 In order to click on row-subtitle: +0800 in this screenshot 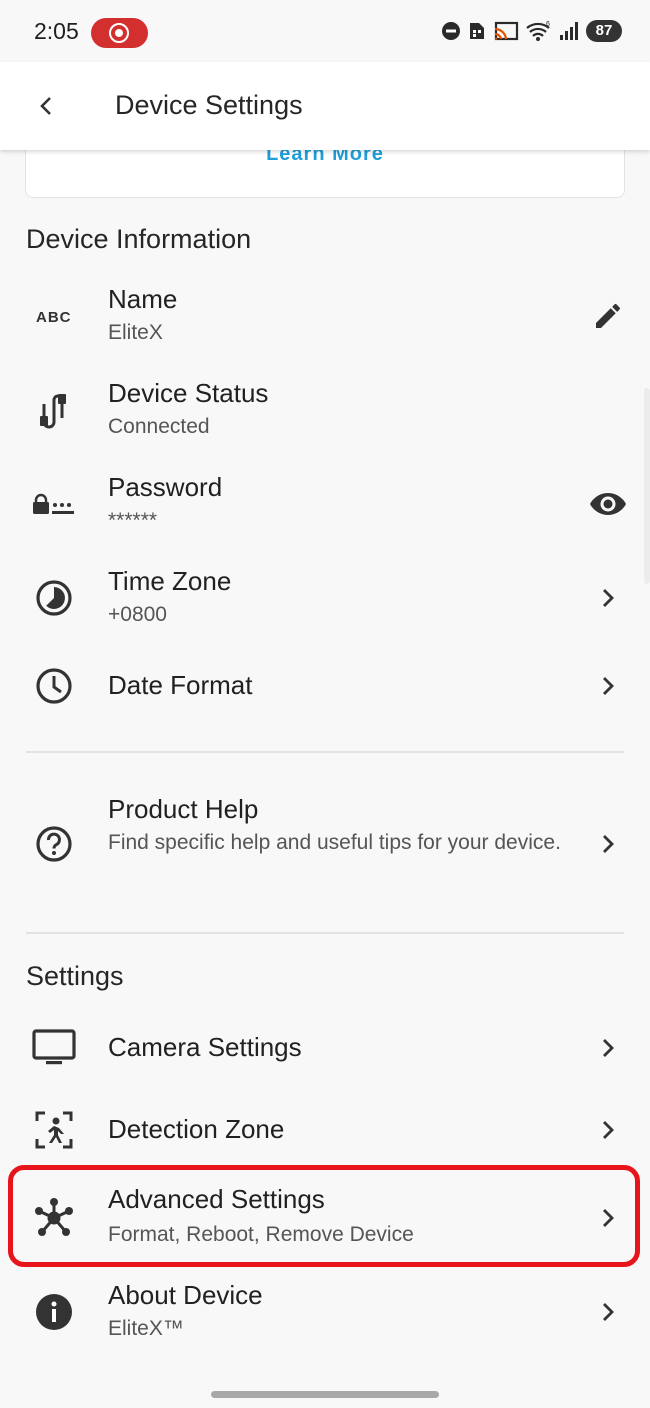, I will do `click(137, 614)`.